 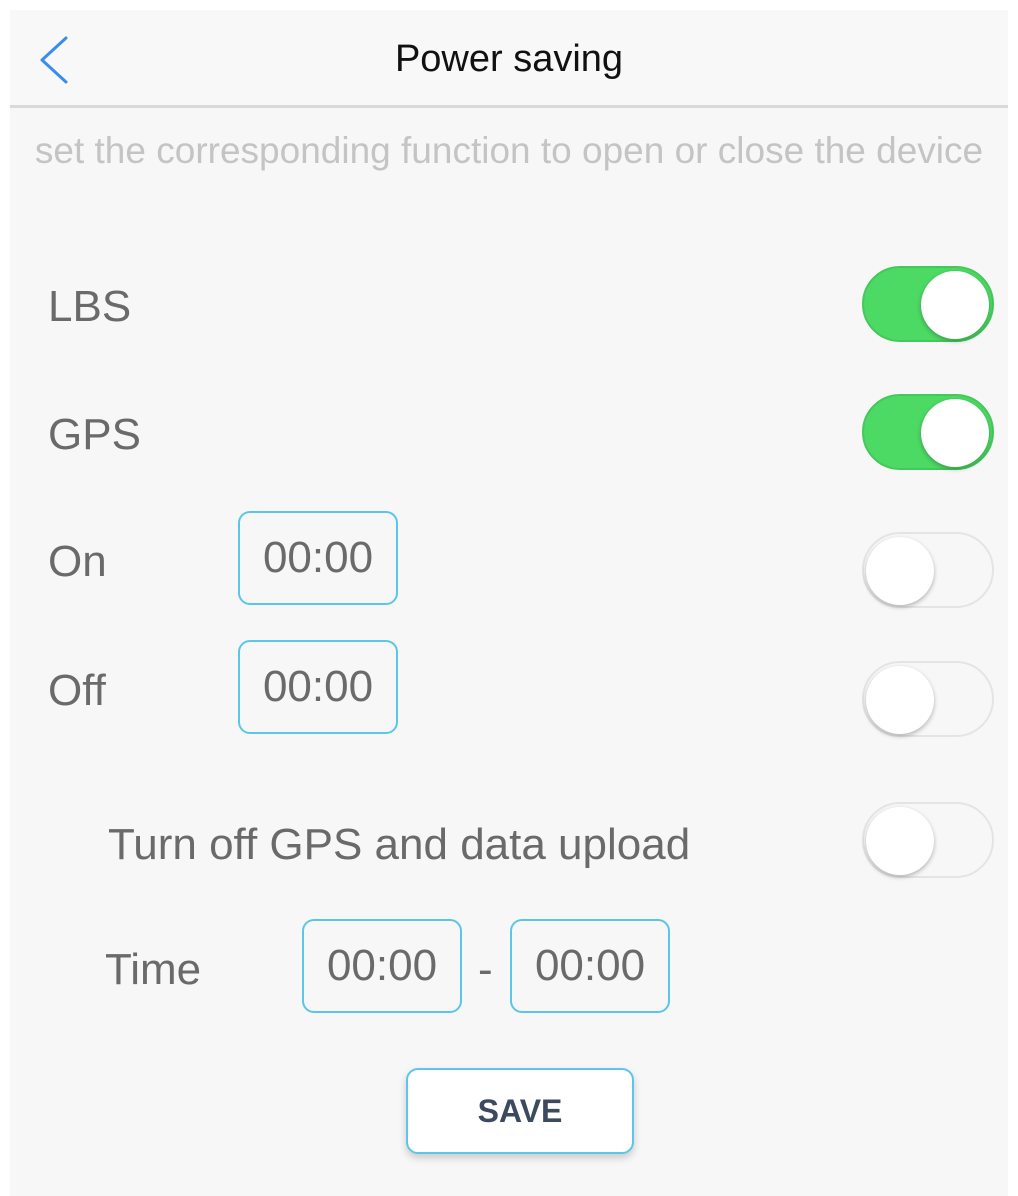 I want to click on off-label: Off, so click(x=77, y=690).